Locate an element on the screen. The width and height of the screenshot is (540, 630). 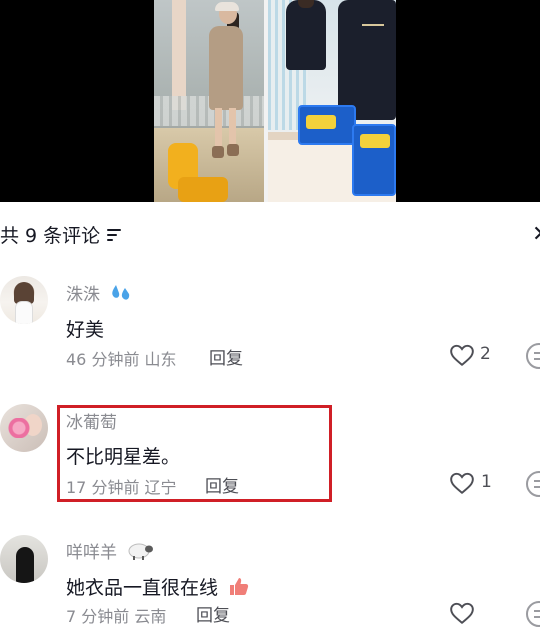
comment-time-location: 46 分钟前 山东 is located at coordinates (121, 359).